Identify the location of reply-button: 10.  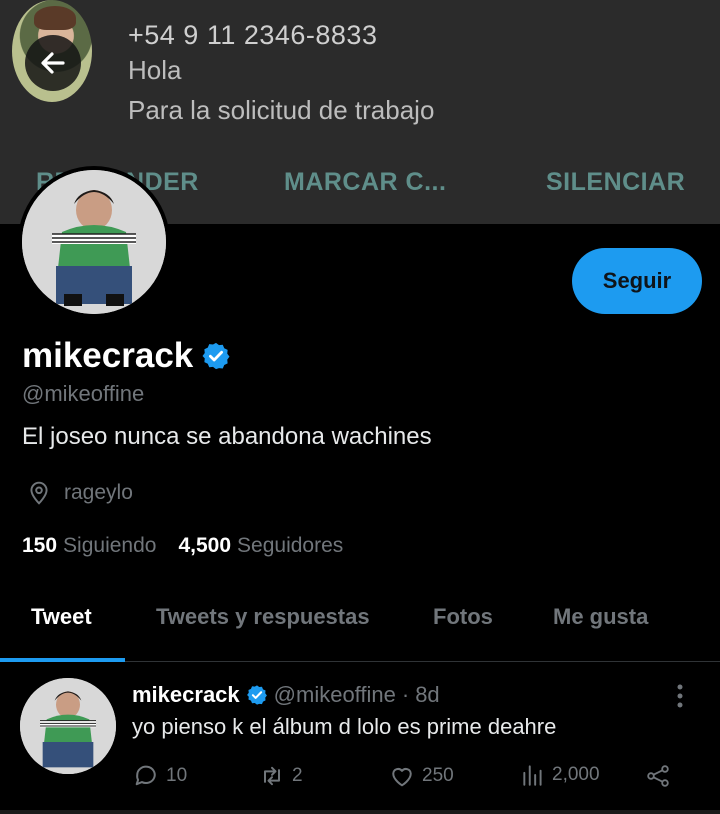
(159, 776).